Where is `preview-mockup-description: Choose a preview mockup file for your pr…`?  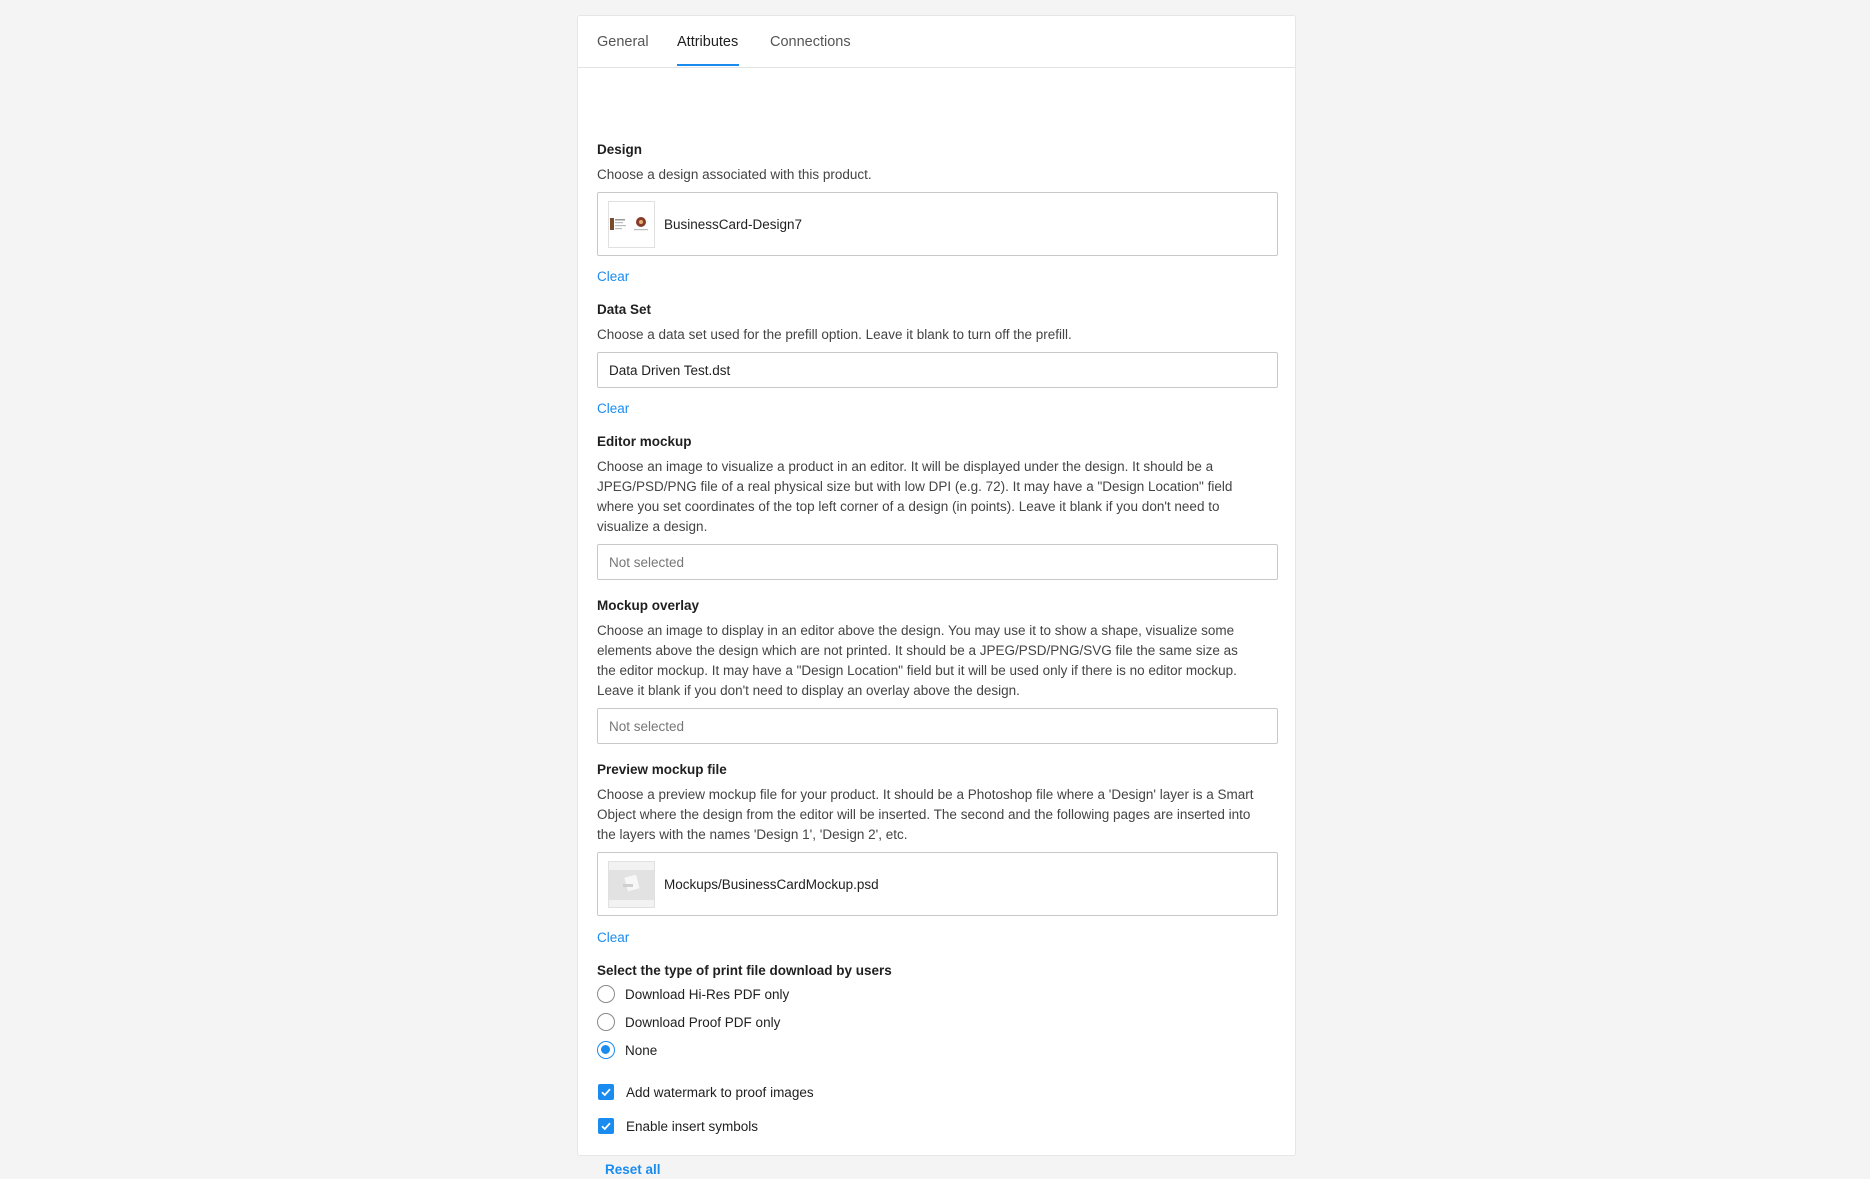 preview-mockup-description: Choose a preview mockup file for your pr… is located at coordinates (938, 815).